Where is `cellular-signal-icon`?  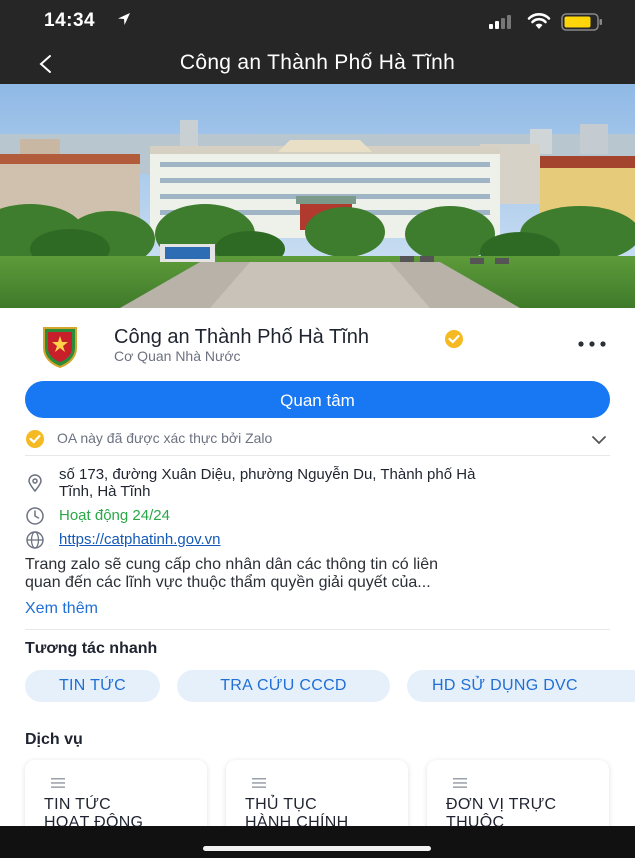 cellular-signal-icon is located at coordinates (502, 24).